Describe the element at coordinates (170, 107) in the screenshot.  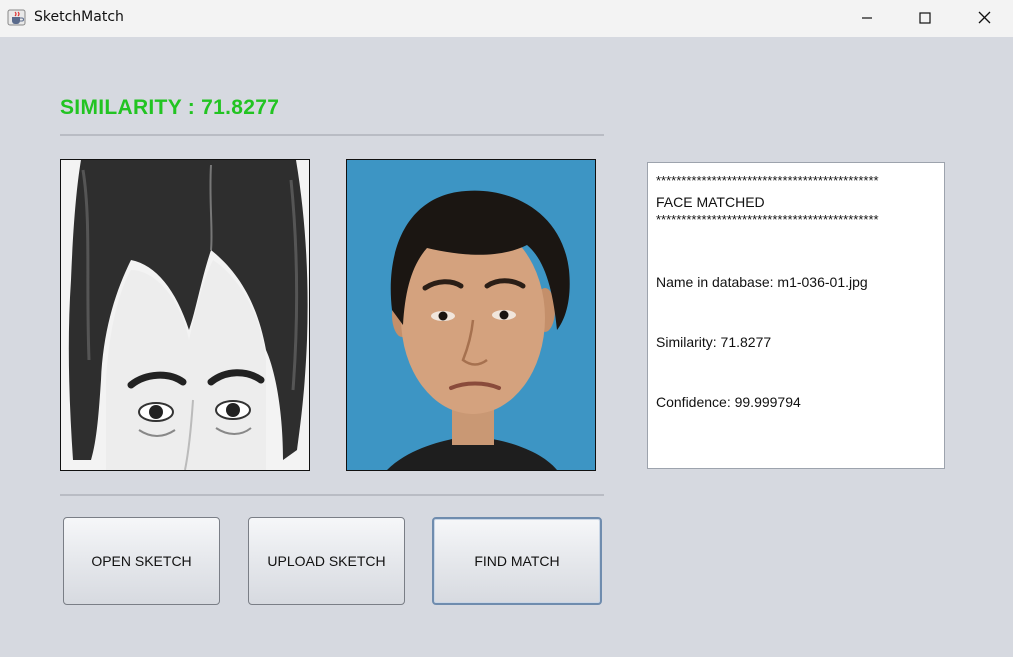
I see `similarity-heading: SIMILARITY : 71.8277` at that location.